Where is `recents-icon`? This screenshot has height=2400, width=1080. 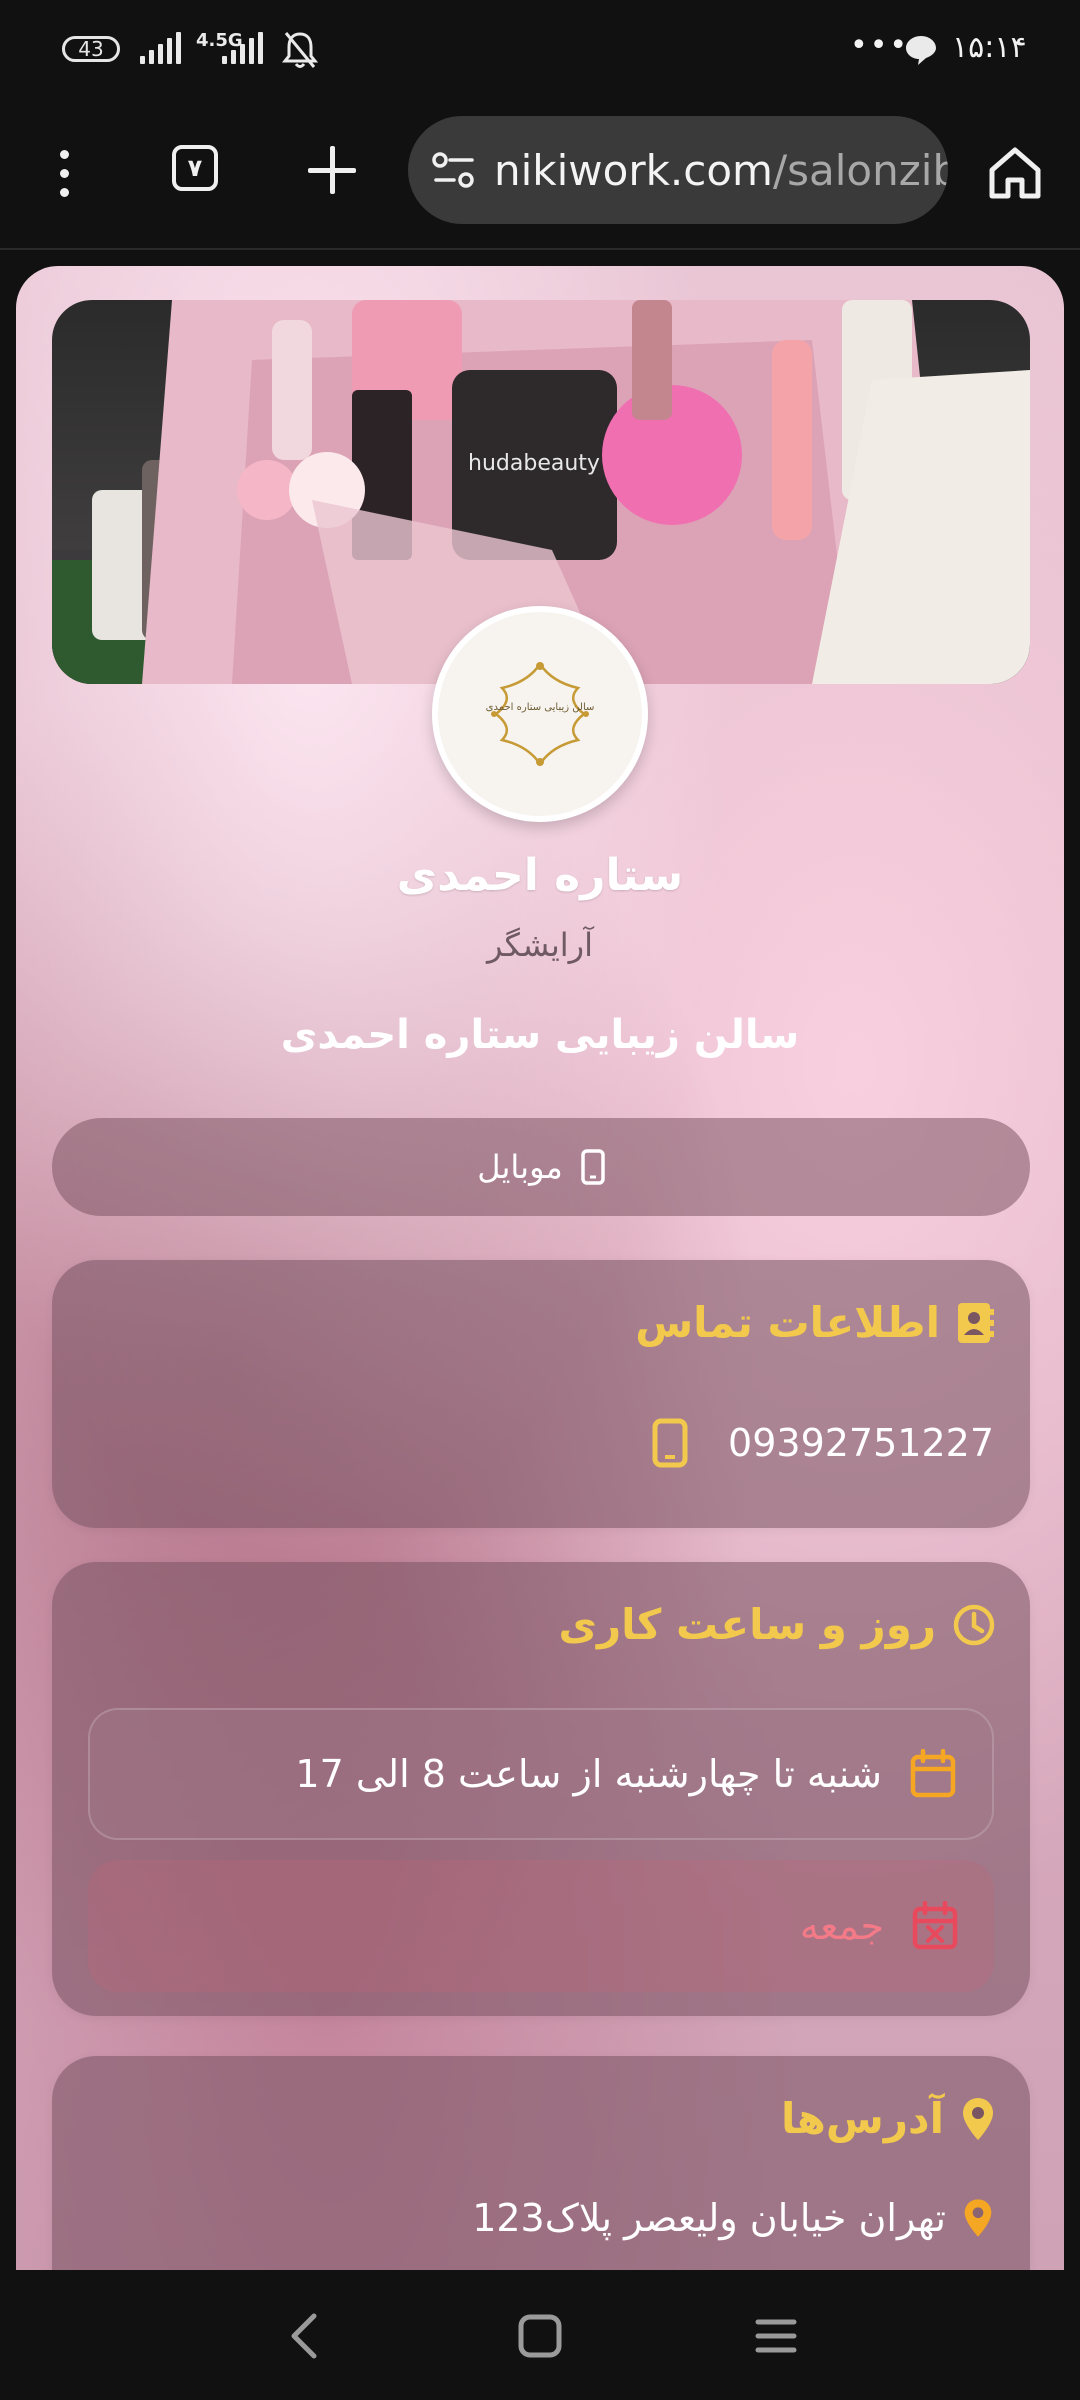 recents-icon is located at coordinates (776, 2336).